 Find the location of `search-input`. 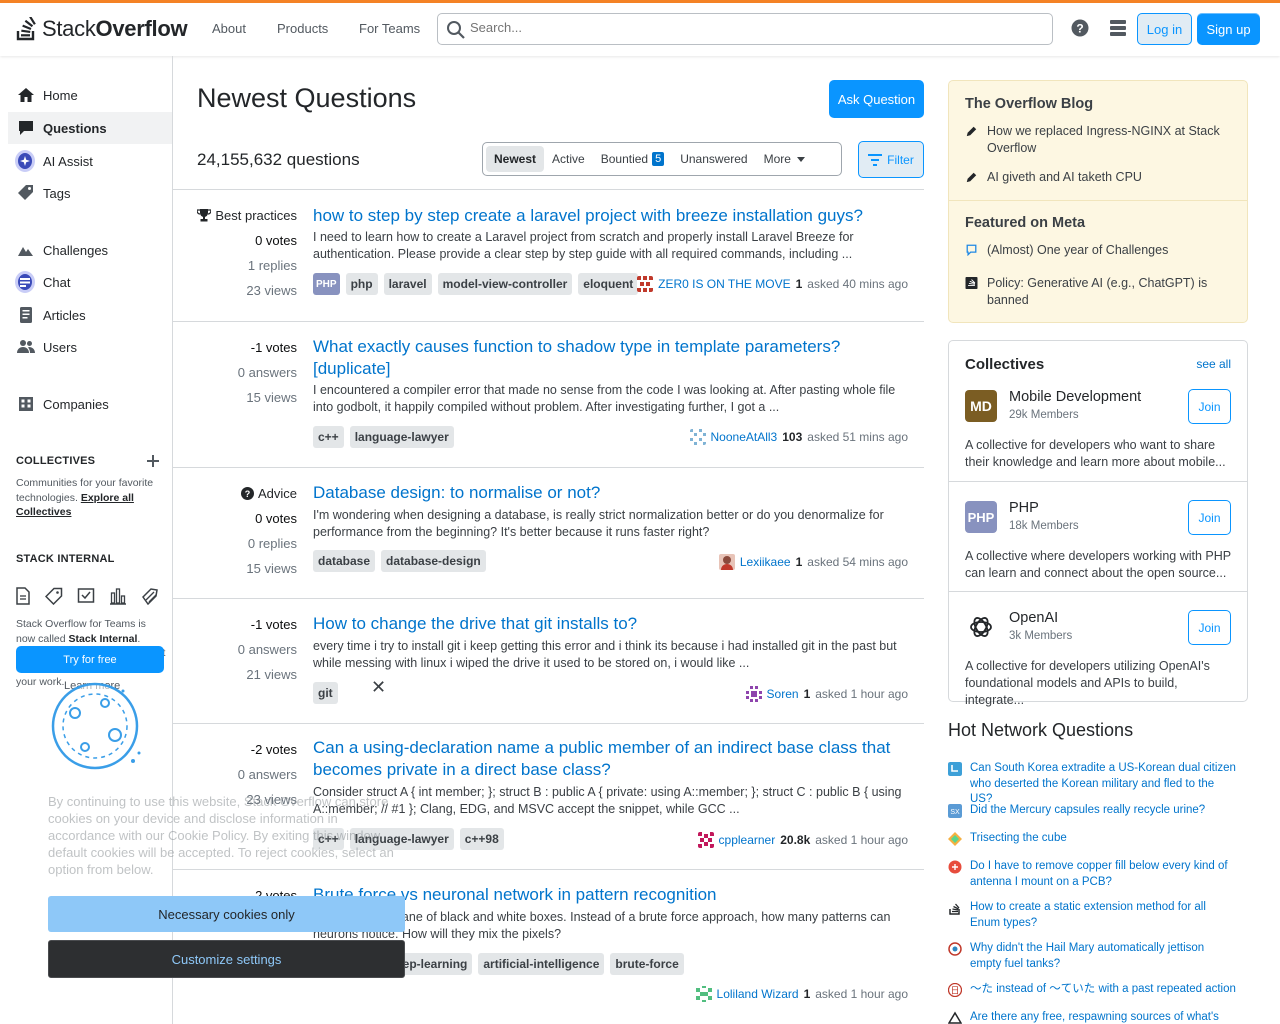

search-input is located at coordinates (750, 27).